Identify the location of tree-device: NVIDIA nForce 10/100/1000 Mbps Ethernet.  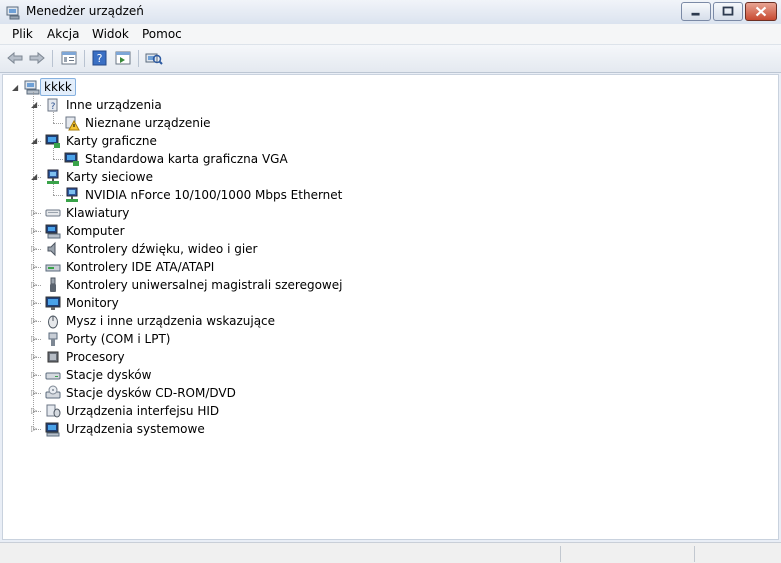
(213, 195).